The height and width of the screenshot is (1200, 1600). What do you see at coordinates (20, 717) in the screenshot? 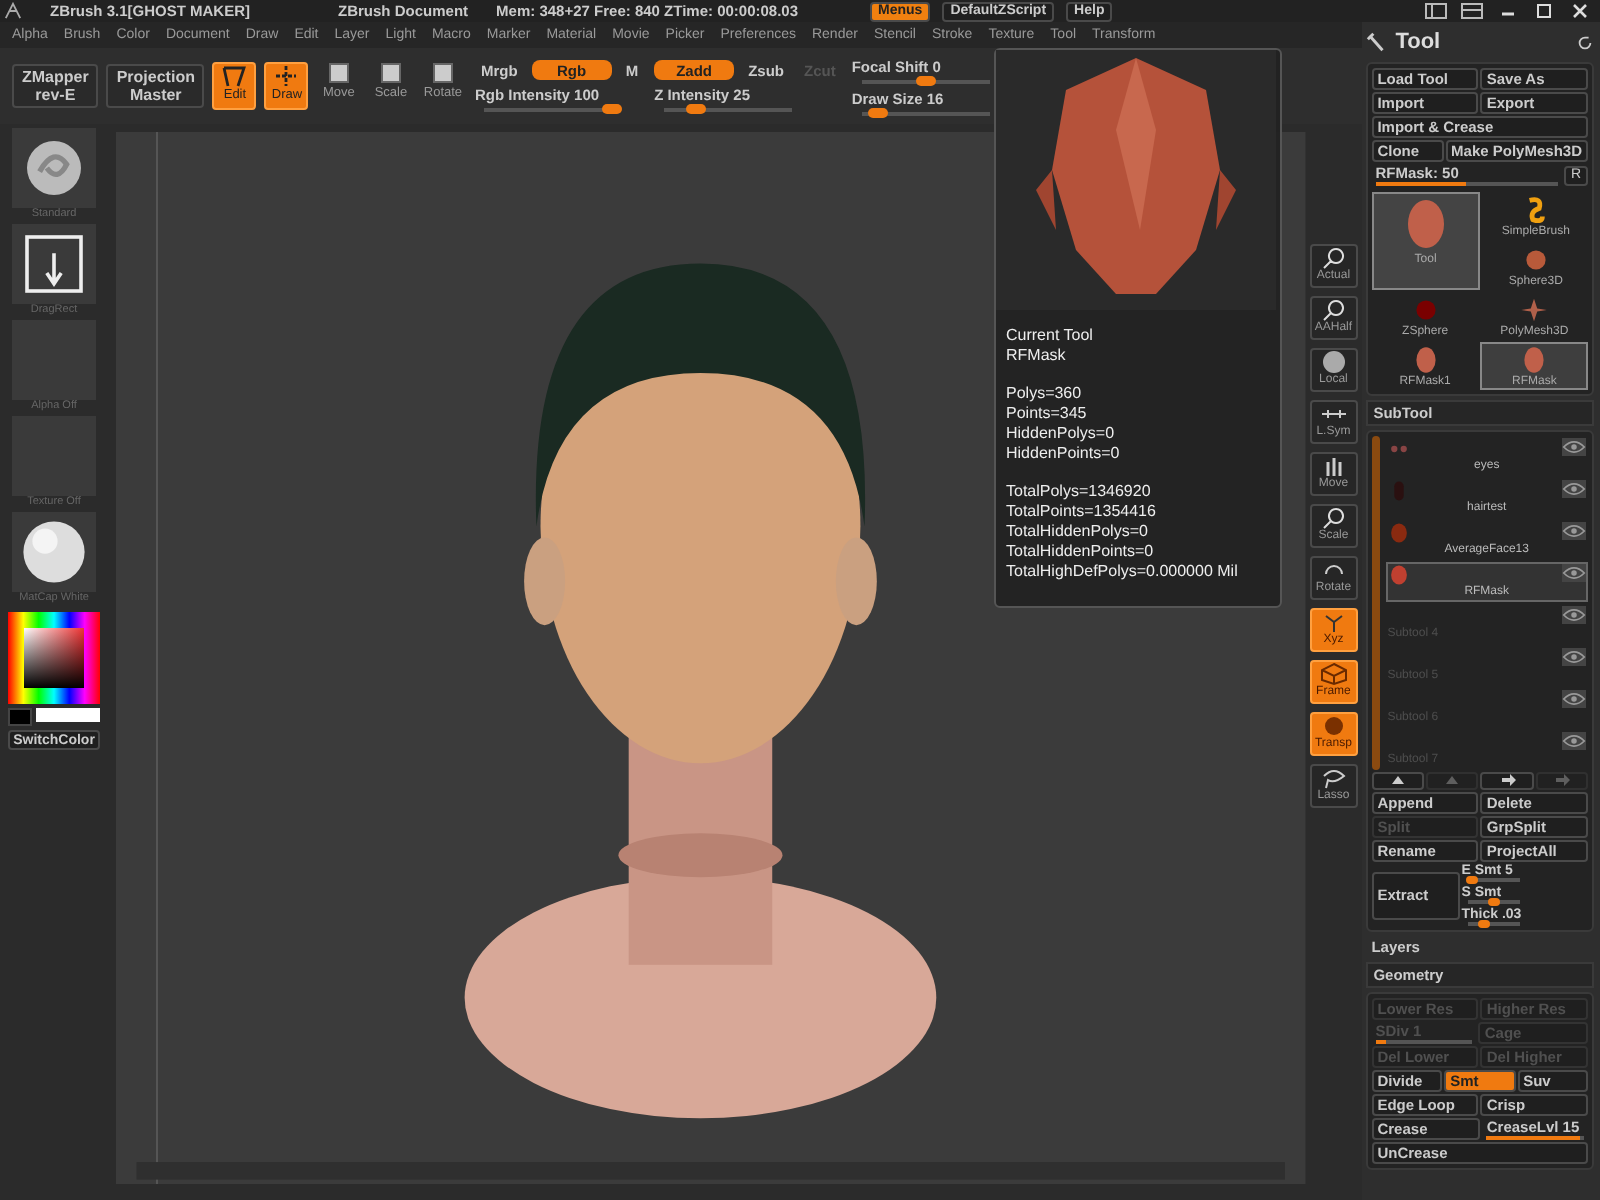
I see `secondary-color-swatch` at bounding box center [20, 717].